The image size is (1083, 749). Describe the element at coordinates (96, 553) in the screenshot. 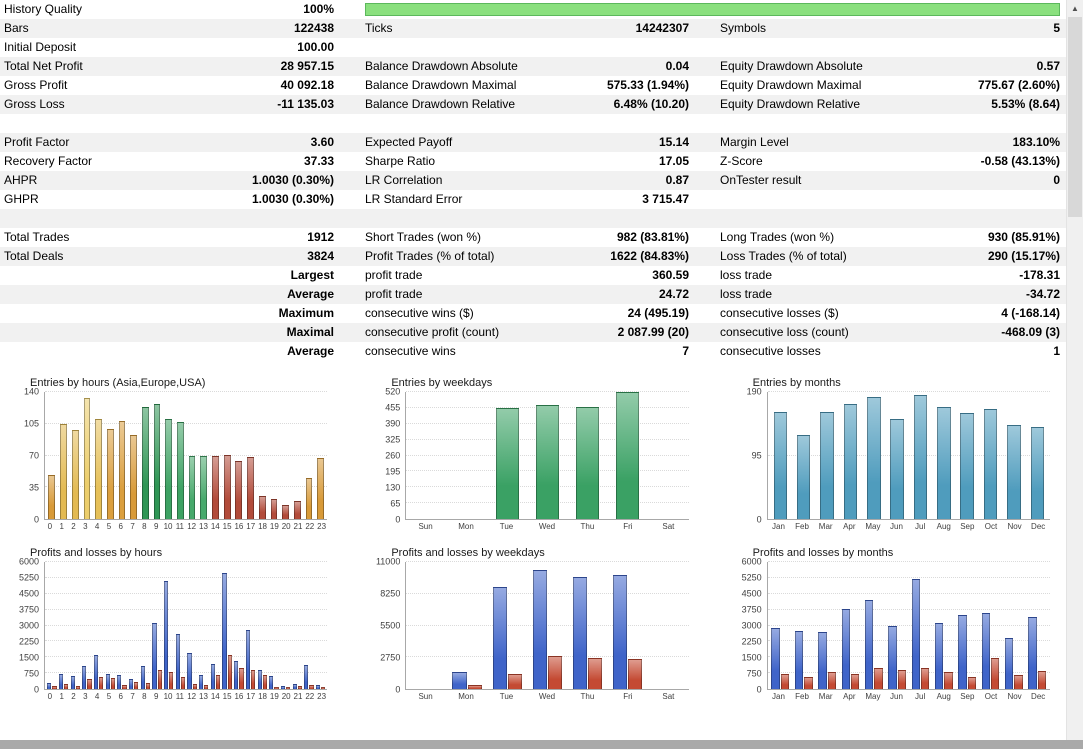

I see `chart-title: Profits and losses by hours` at that location.